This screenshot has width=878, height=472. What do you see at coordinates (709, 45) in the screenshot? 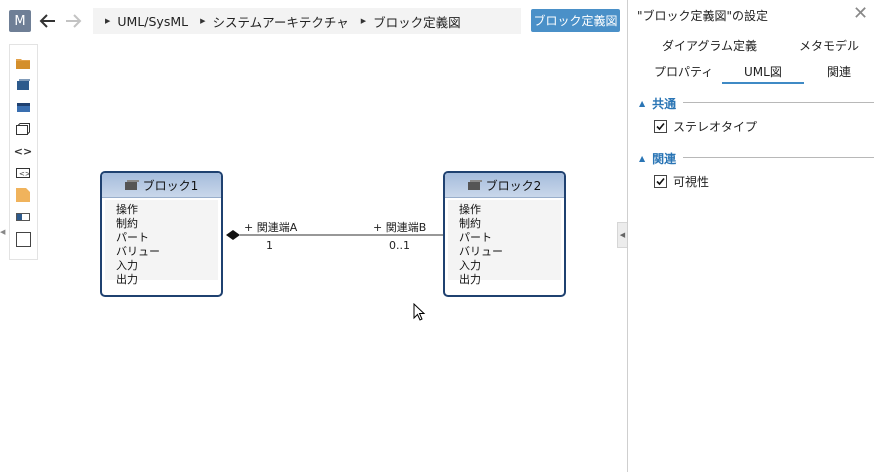
I see `tab-diagram-definition: ダイアグラム定義` at bounding box center [709, 45].